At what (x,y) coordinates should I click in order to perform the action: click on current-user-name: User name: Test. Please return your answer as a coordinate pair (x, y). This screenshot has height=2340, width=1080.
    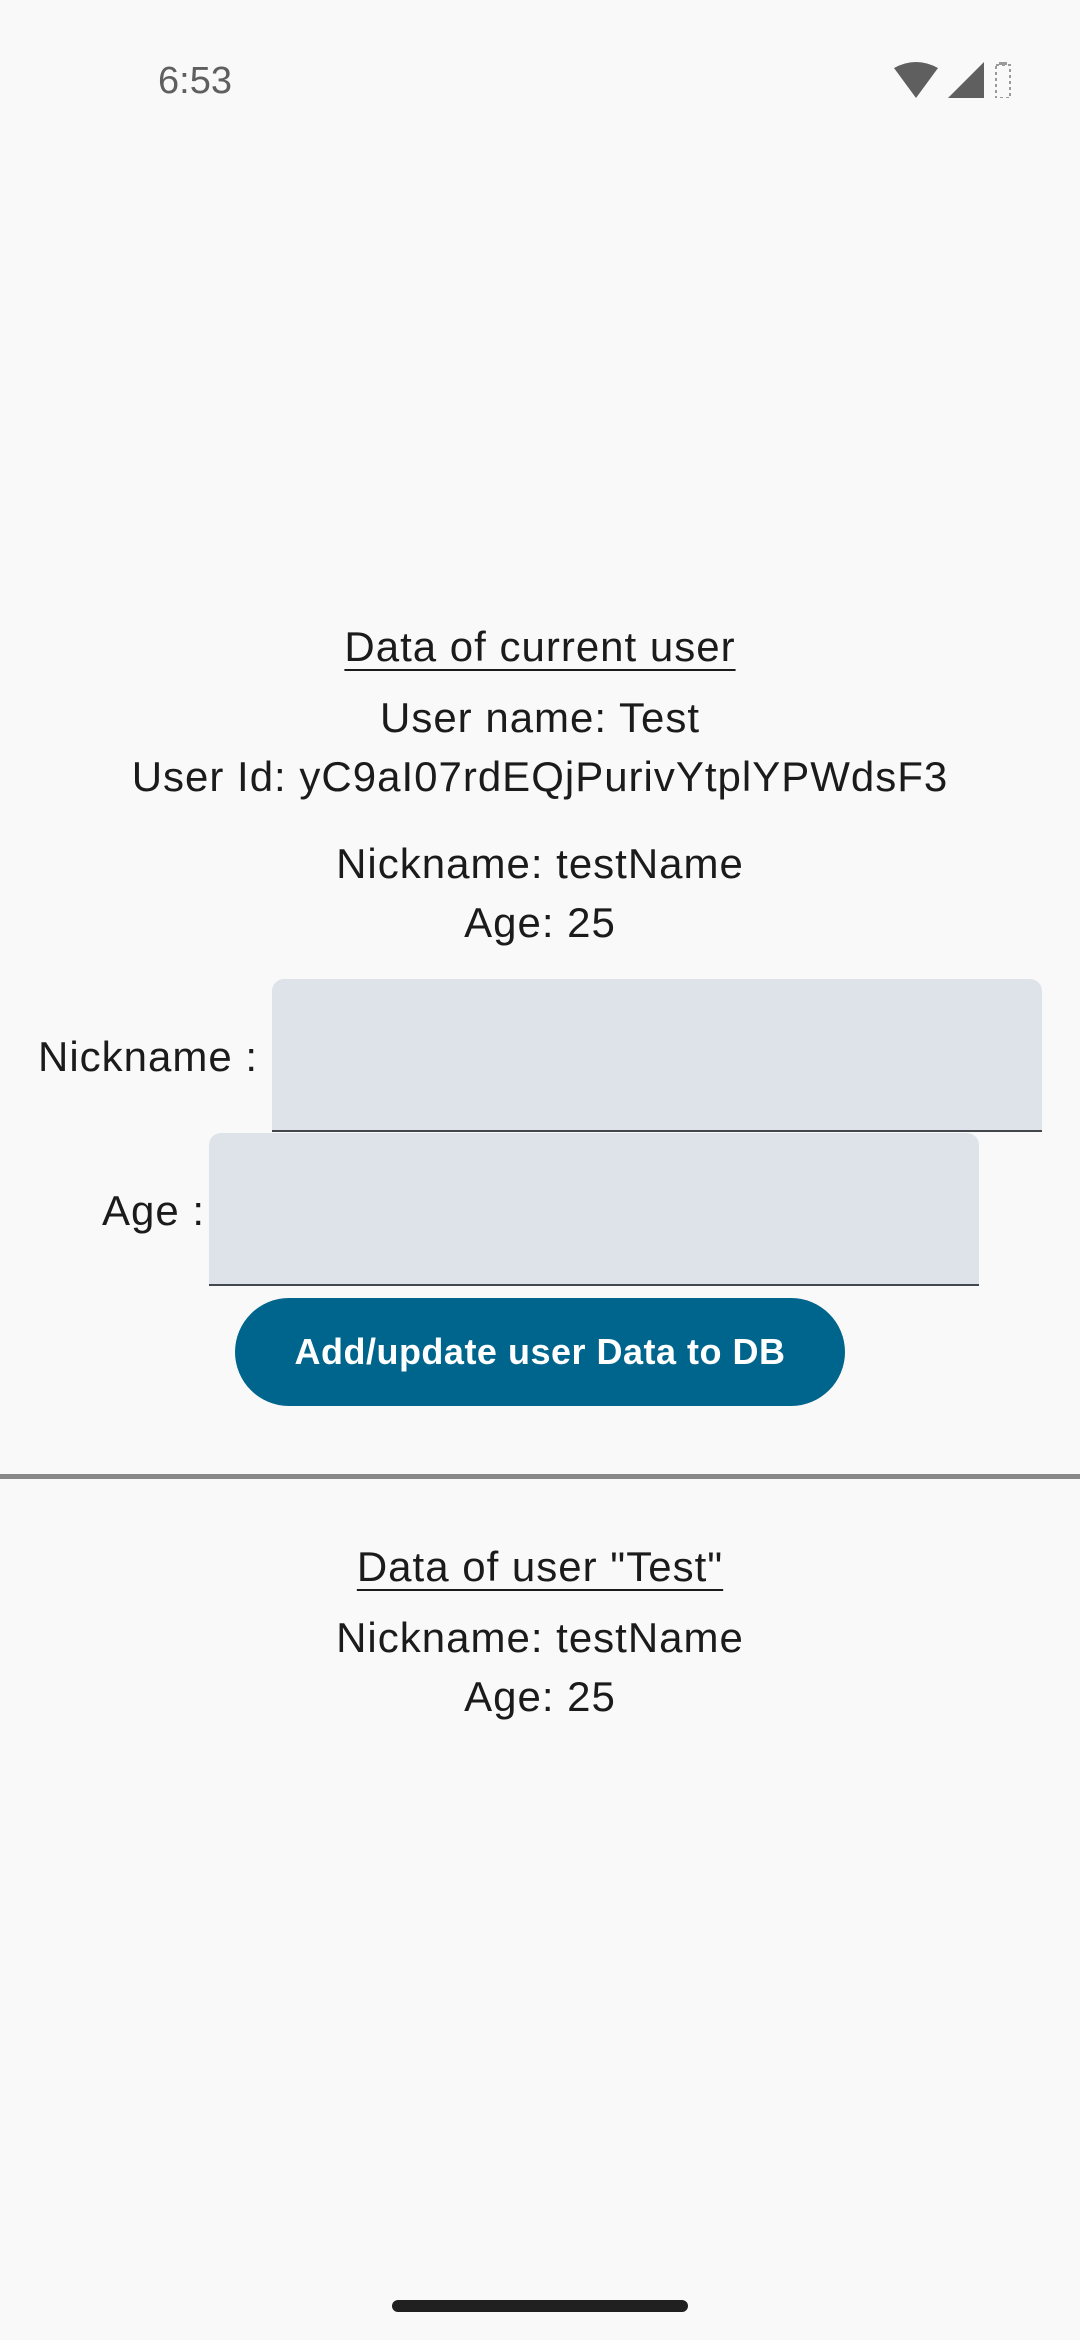
    Looking at the image, I should click on (539, 717).